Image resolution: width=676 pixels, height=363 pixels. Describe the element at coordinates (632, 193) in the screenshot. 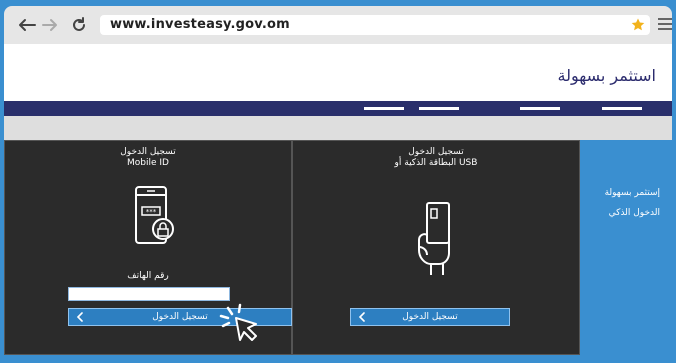

I see `sidebar-item-invest-easy: إستثمر بسهولة` at that location.